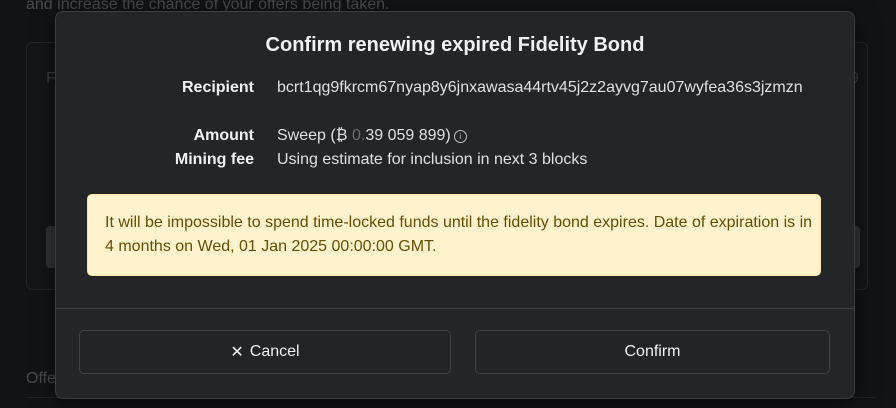 Image resolution: width=896 pixels, height=408 pixels. What do you see at coordinates (306, 135) in the screenshot?
I see `amount-prefix: Sweep (` at bounding box center [306, 135].